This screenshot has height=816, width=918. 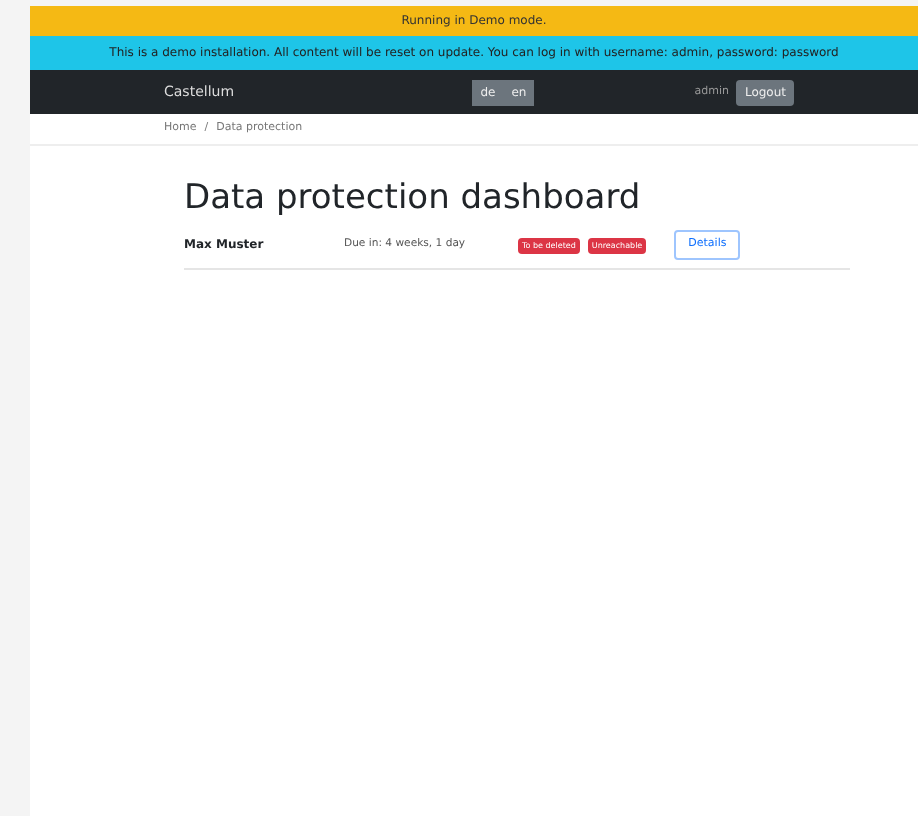 I want to click on page-heading: Data protection dashboard, so click(x=413, y=198).